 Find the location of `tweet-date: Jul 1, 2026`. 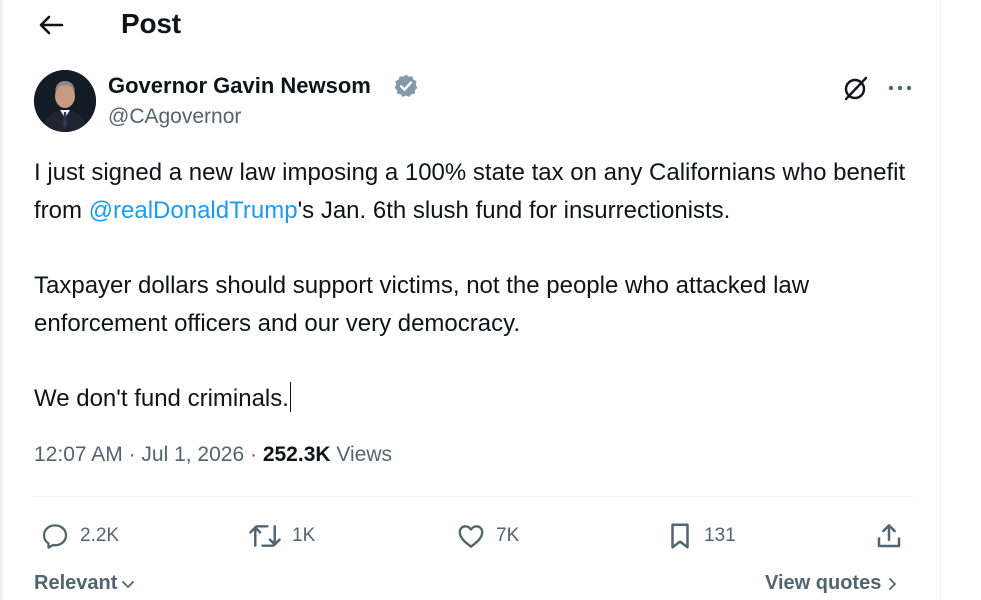

tweet-date: Jul 1, 2026 is located at coordinates (192, 454).